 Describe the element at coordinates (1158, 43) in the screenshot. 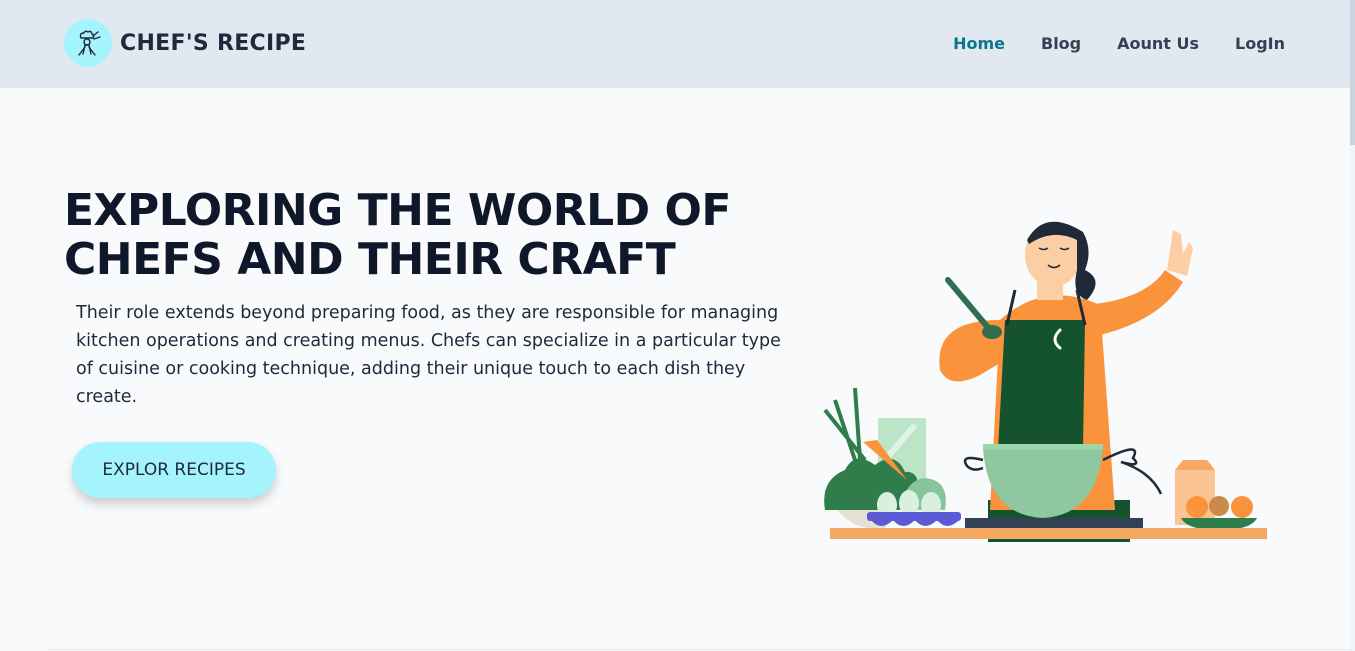

I see `nav-link-about-us: Aount Us` at that location.